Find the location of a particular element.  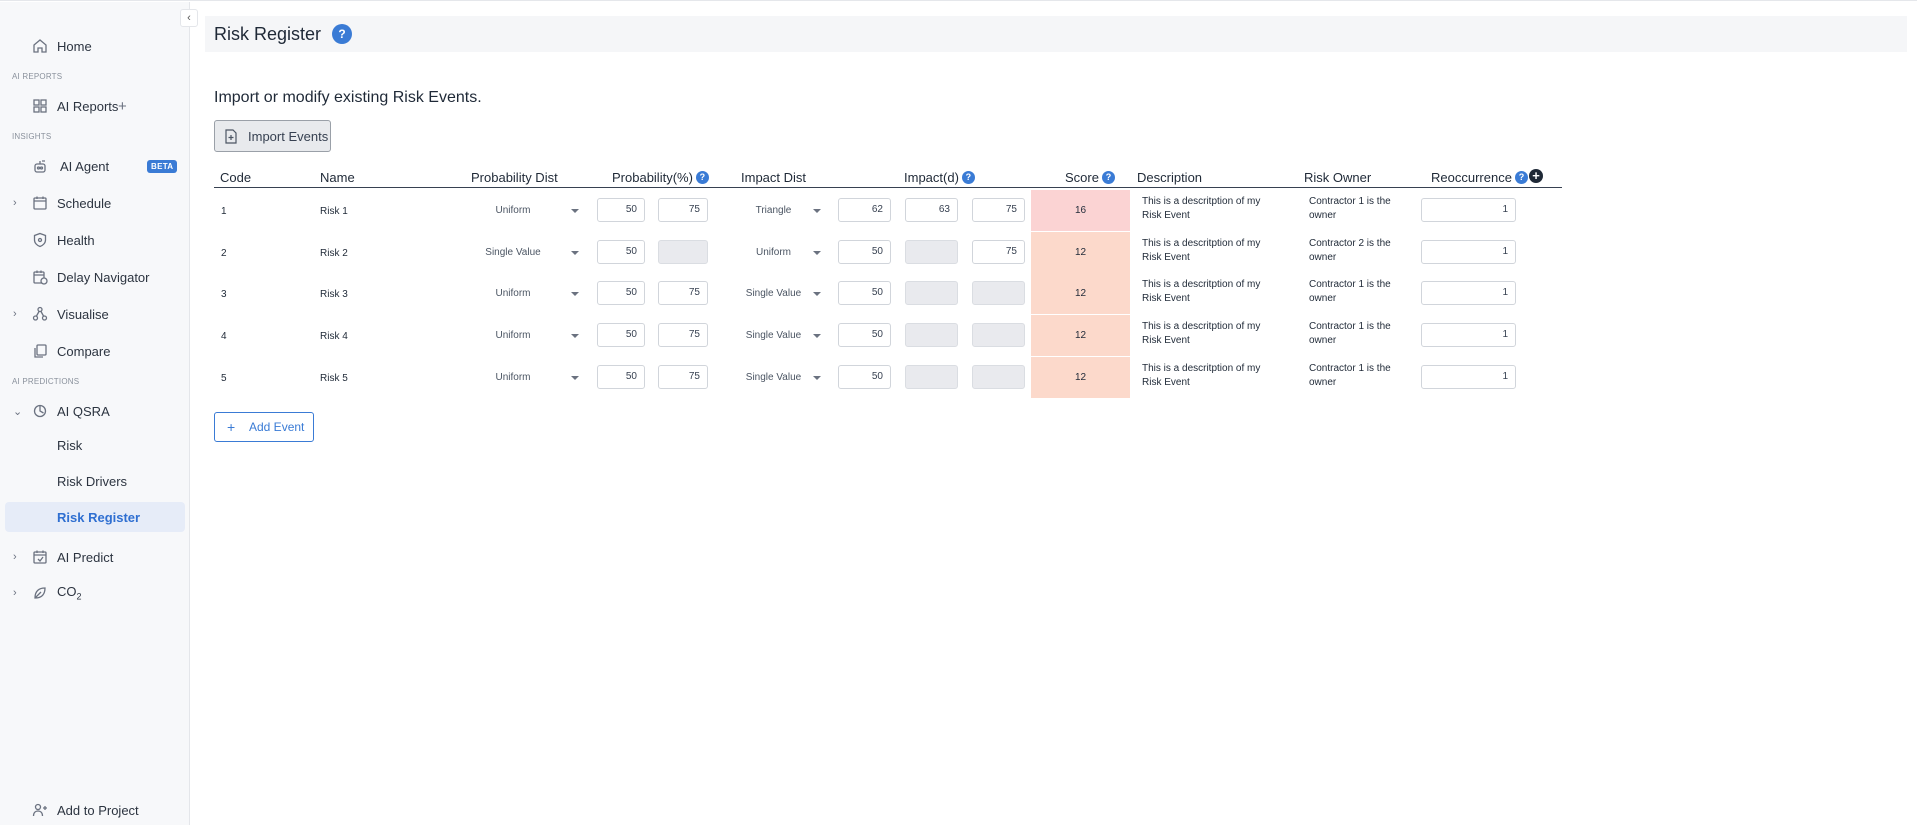

leaf-icon is located at coordinates (40, 593).